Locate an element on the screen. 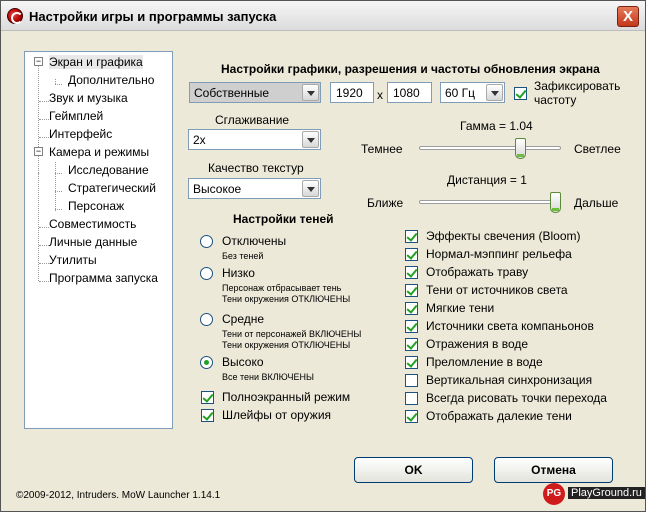 The height and width of the screenshot is (512, 646). tree-item-strategic: Стратегический is located at coordinates (112, 188).